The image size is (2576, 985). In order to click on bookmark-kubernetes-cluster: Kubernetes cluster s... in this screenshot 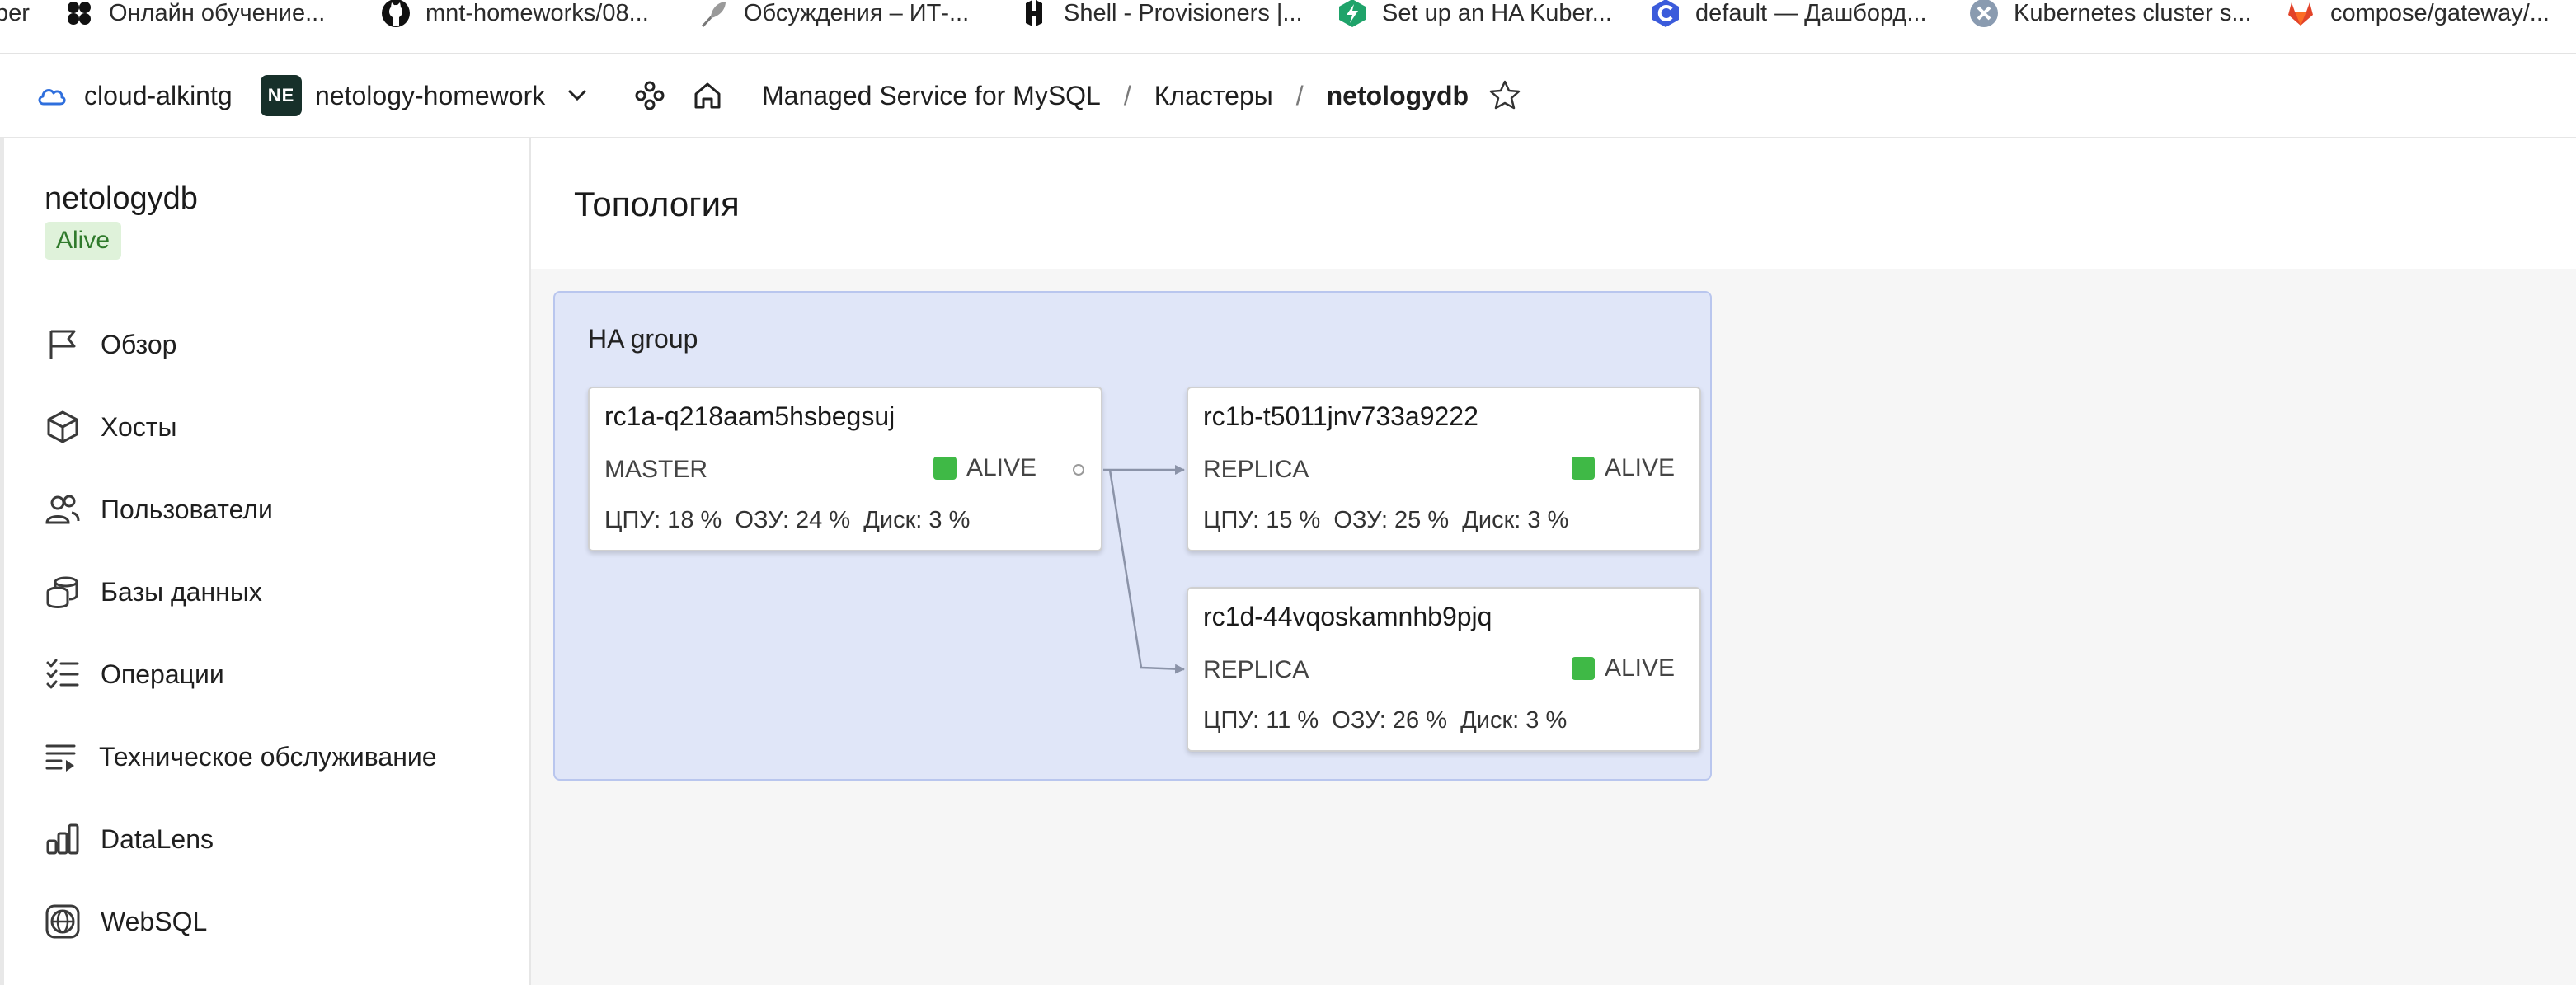, I will do `click(2110, 14)`.